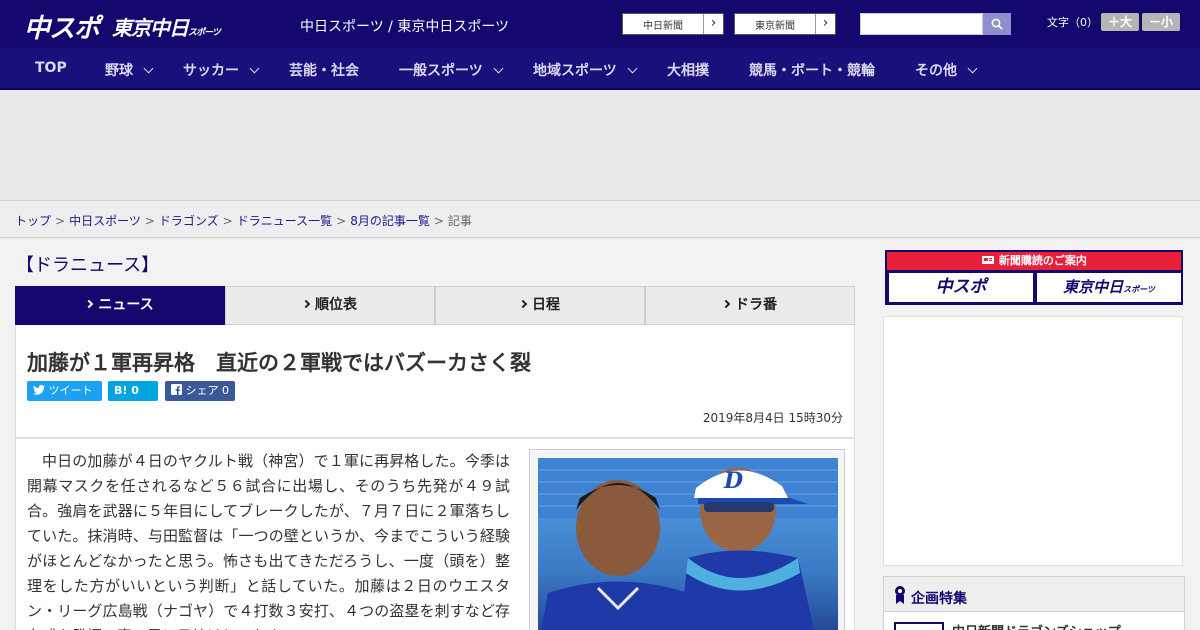  I want to click on tweet-button: ツイート, so click(64, 391).